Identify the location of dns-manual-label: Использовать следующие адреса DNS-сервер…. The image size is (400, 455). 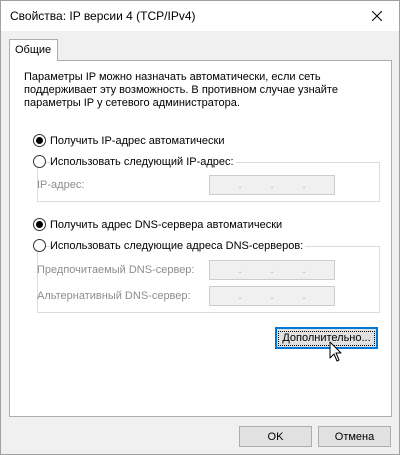
(178, 245).